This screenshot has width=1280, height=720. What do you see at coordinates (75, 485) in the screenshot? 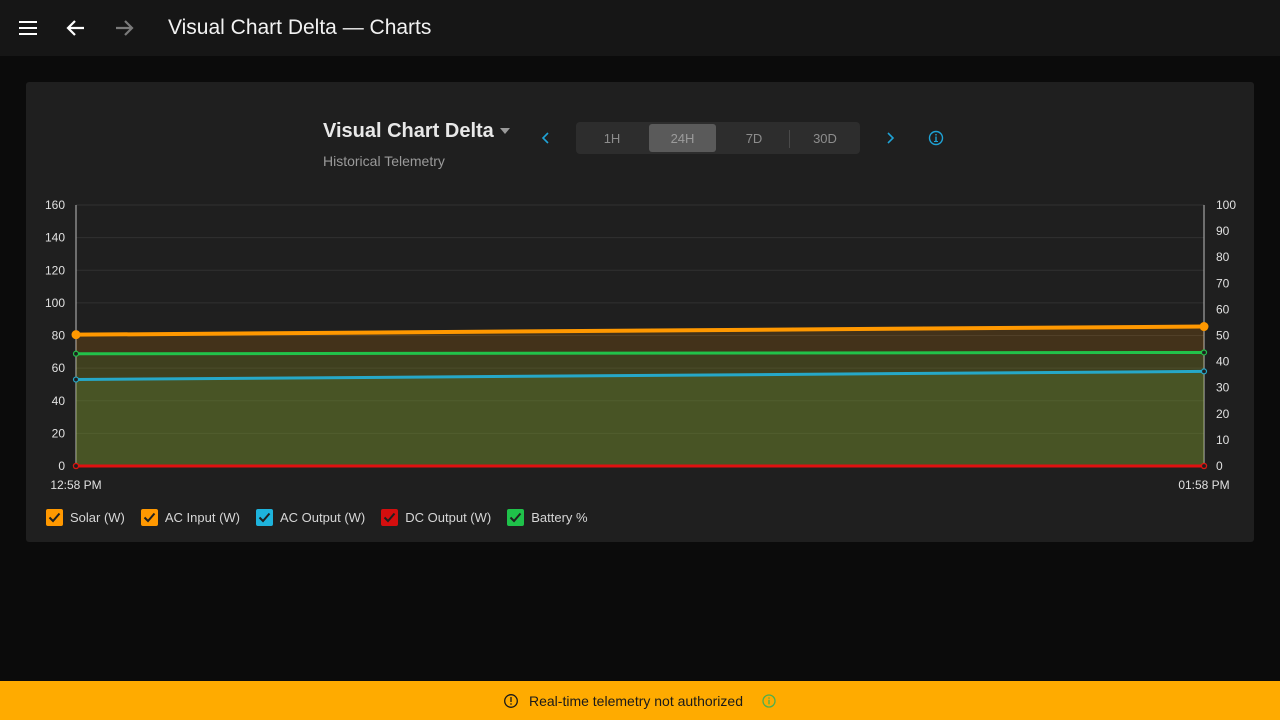
I see `x-tick-label: 12:58 PM` at bounding box center [75, 485].